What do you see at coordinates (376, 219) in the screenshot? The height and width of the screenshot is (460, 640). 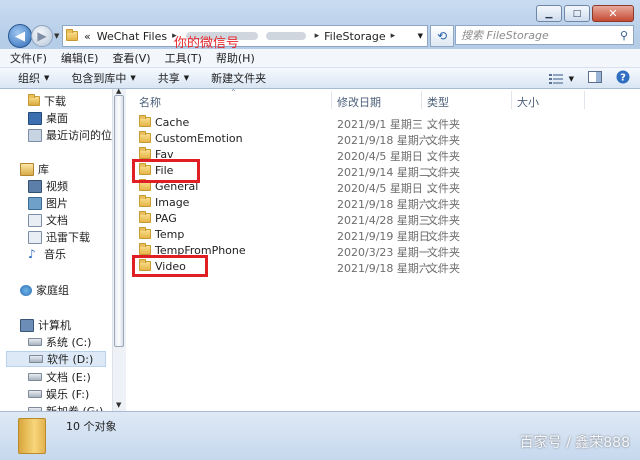 I see `list-item: PAG 2021/4/28 星期三 ... 文件夹` at bounding box center [376, 219].